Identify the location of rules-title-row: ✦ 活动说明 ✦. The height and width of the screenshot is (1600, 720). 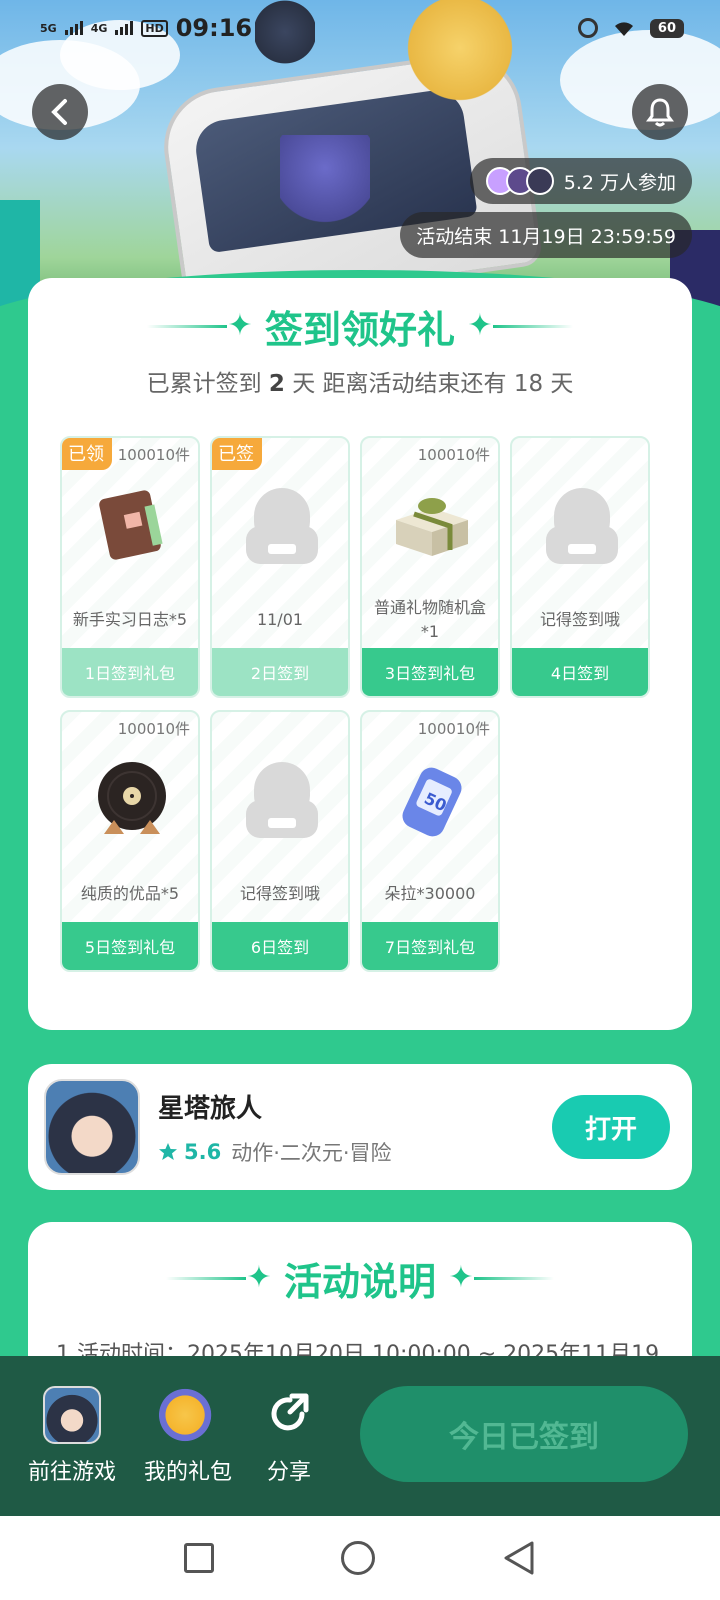
(360, 1278).